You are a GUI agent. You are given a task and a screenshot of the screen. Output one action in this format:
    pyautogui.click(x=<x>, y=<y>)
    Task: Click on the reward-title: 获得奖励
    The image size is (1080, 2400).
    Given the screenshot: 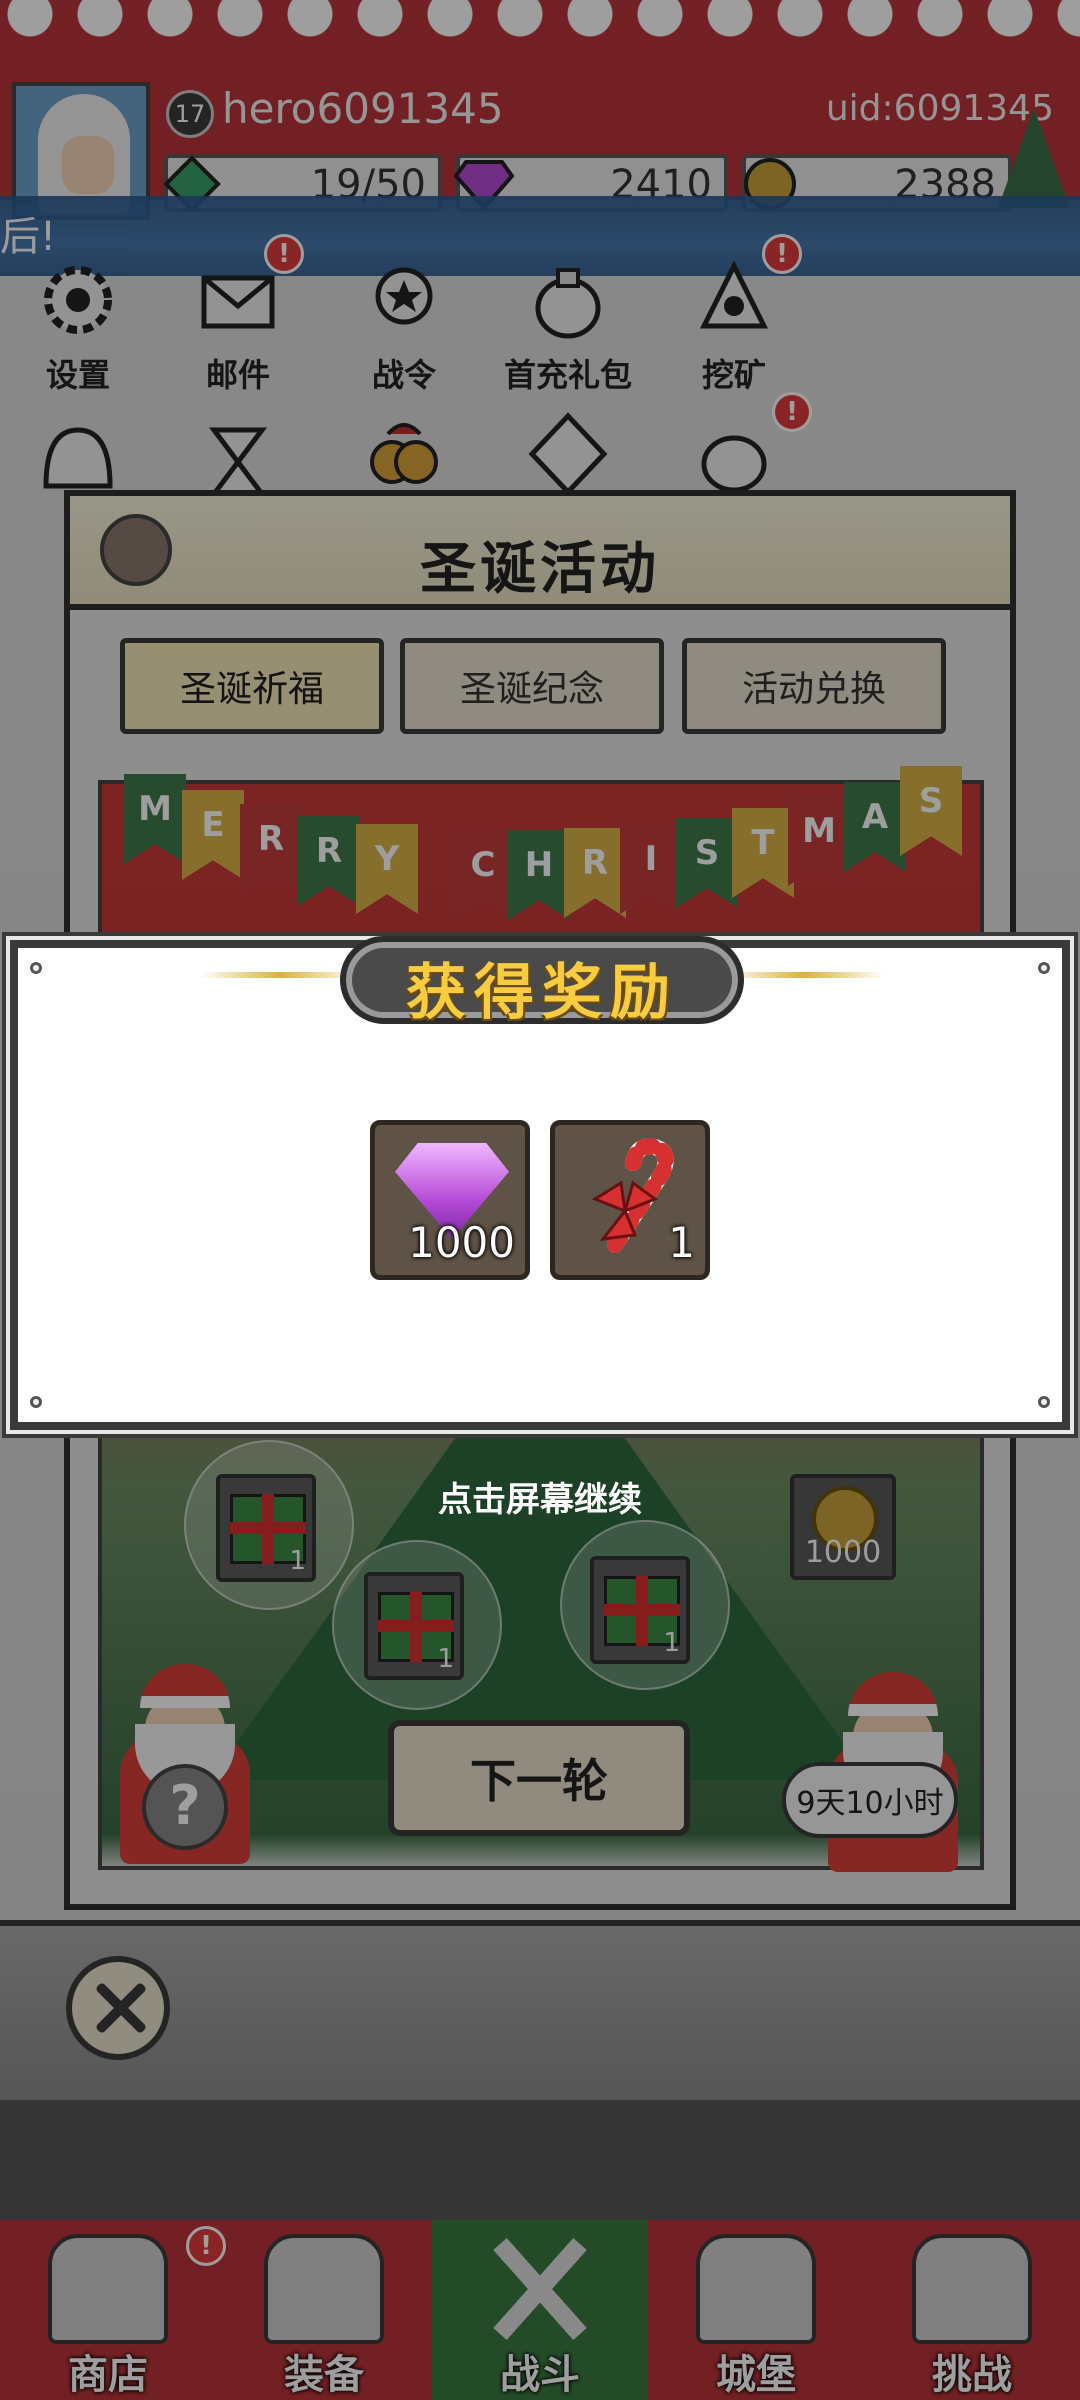 What is the action you would take?
    pyautogui.click(x=542, y=993)
    